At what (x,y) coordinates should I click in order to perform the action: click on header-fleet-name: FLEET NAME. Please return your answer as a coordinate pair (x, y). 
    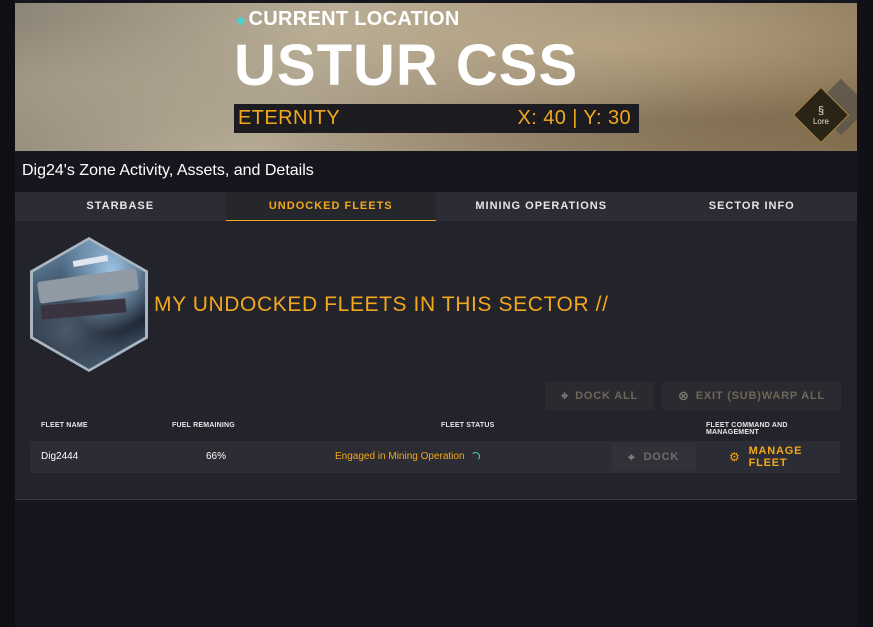
    Looking at the image, I should click on (64, 425).